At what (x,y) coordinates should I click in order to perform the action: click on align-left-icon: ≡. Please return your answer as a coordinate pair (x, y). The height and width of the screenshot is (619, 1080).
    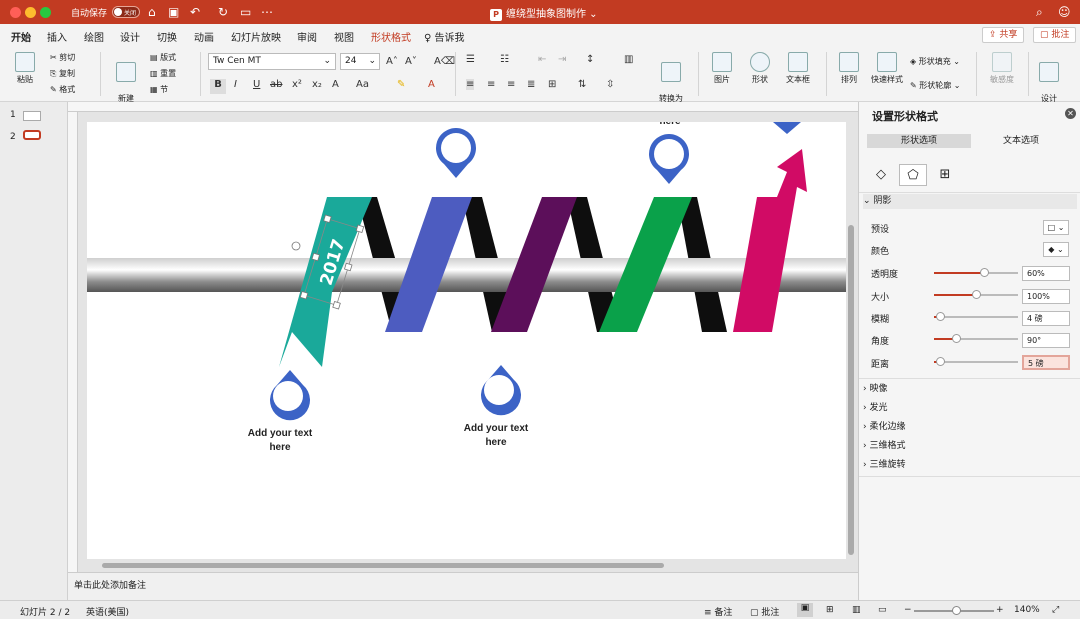
    Looking at the image, I should click on (470, 84).